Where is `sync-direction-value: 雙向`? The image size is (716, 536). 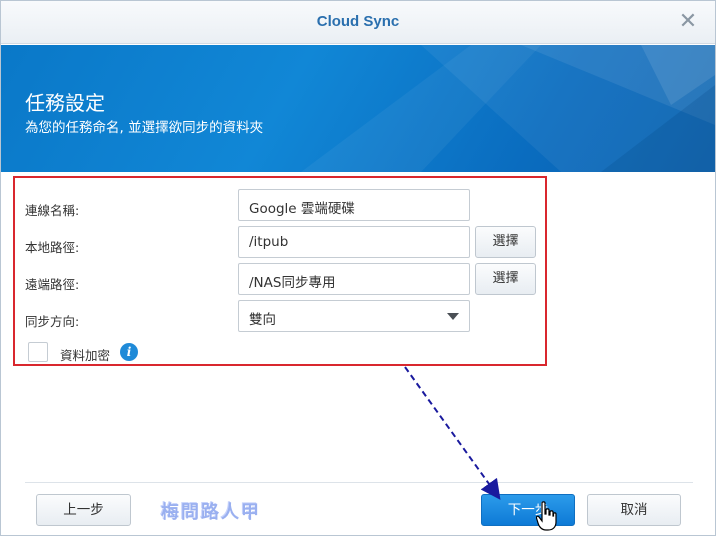
sync-direction-value: 雙向 is located at coordinates (262, 320).